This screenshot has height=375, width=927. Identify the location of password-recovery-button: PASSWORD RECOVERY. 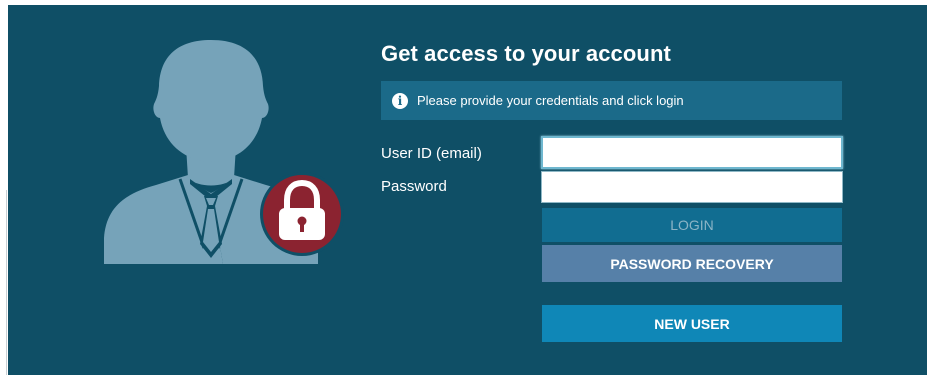
(692, 263).